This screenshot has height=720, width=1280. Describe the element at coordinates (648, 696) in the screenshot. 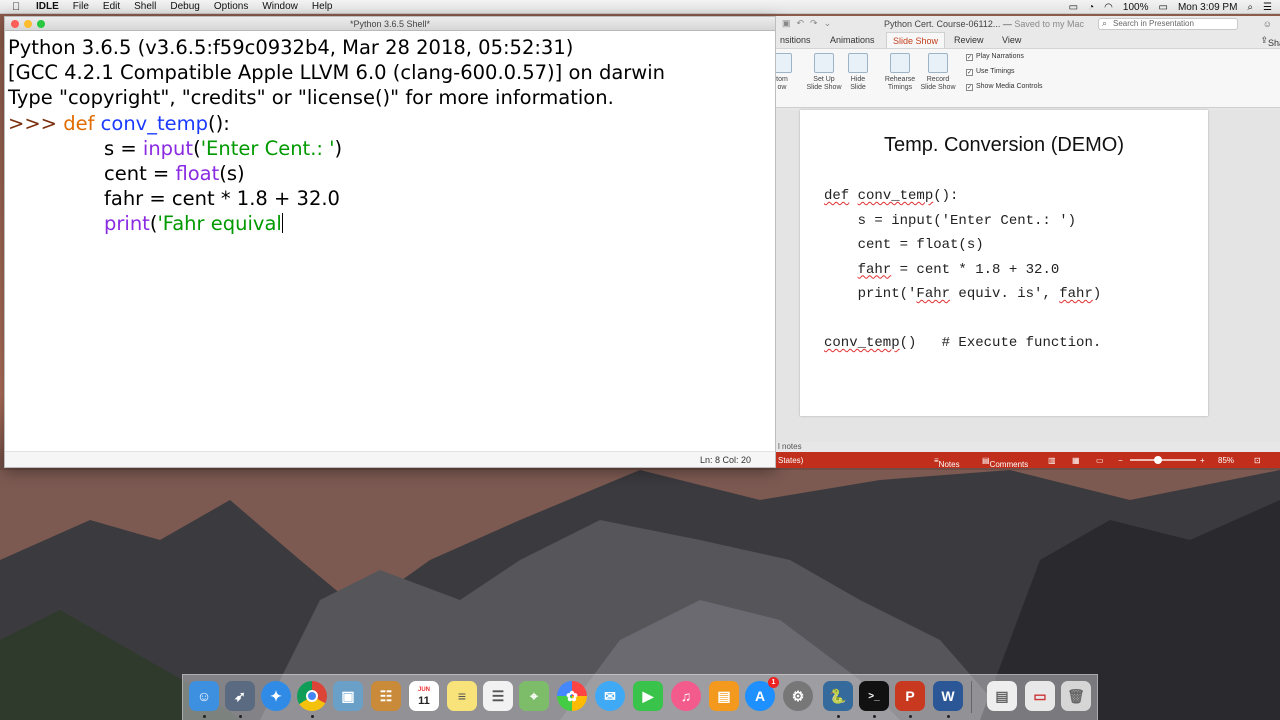

I see `facetime-icon: ▶` at that location.